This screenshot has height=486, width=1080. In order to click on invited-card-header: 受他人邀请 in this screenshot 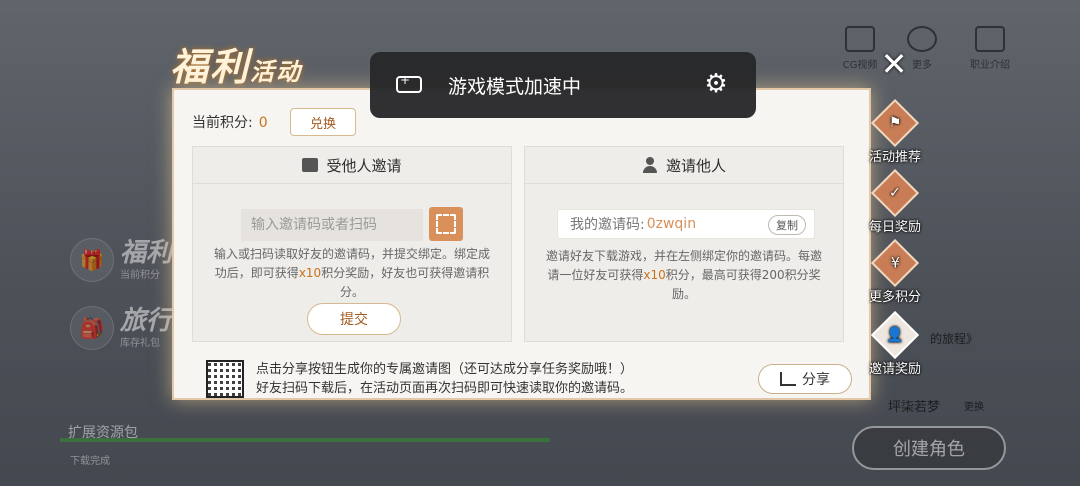, I will do `click(352, 165)`.